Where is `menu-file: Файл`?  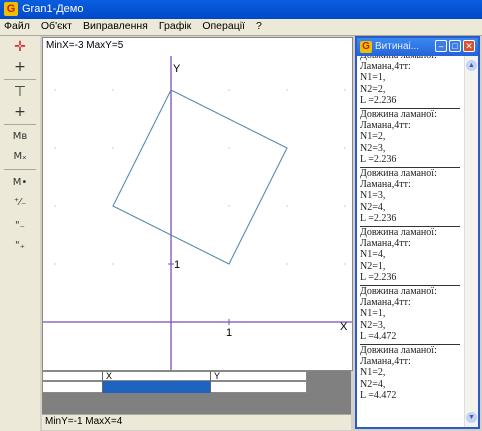 menu-file: Файл is located at coordinates (17, 25).